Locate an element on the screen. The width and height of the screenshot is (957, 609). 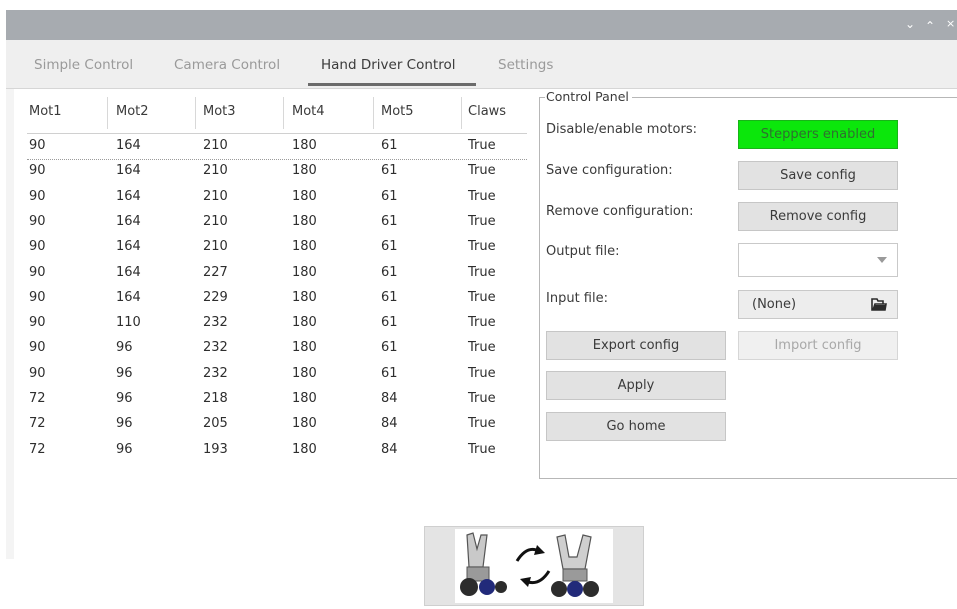
tab-camera-control: Camera Control is located at coordinates (227, 65).